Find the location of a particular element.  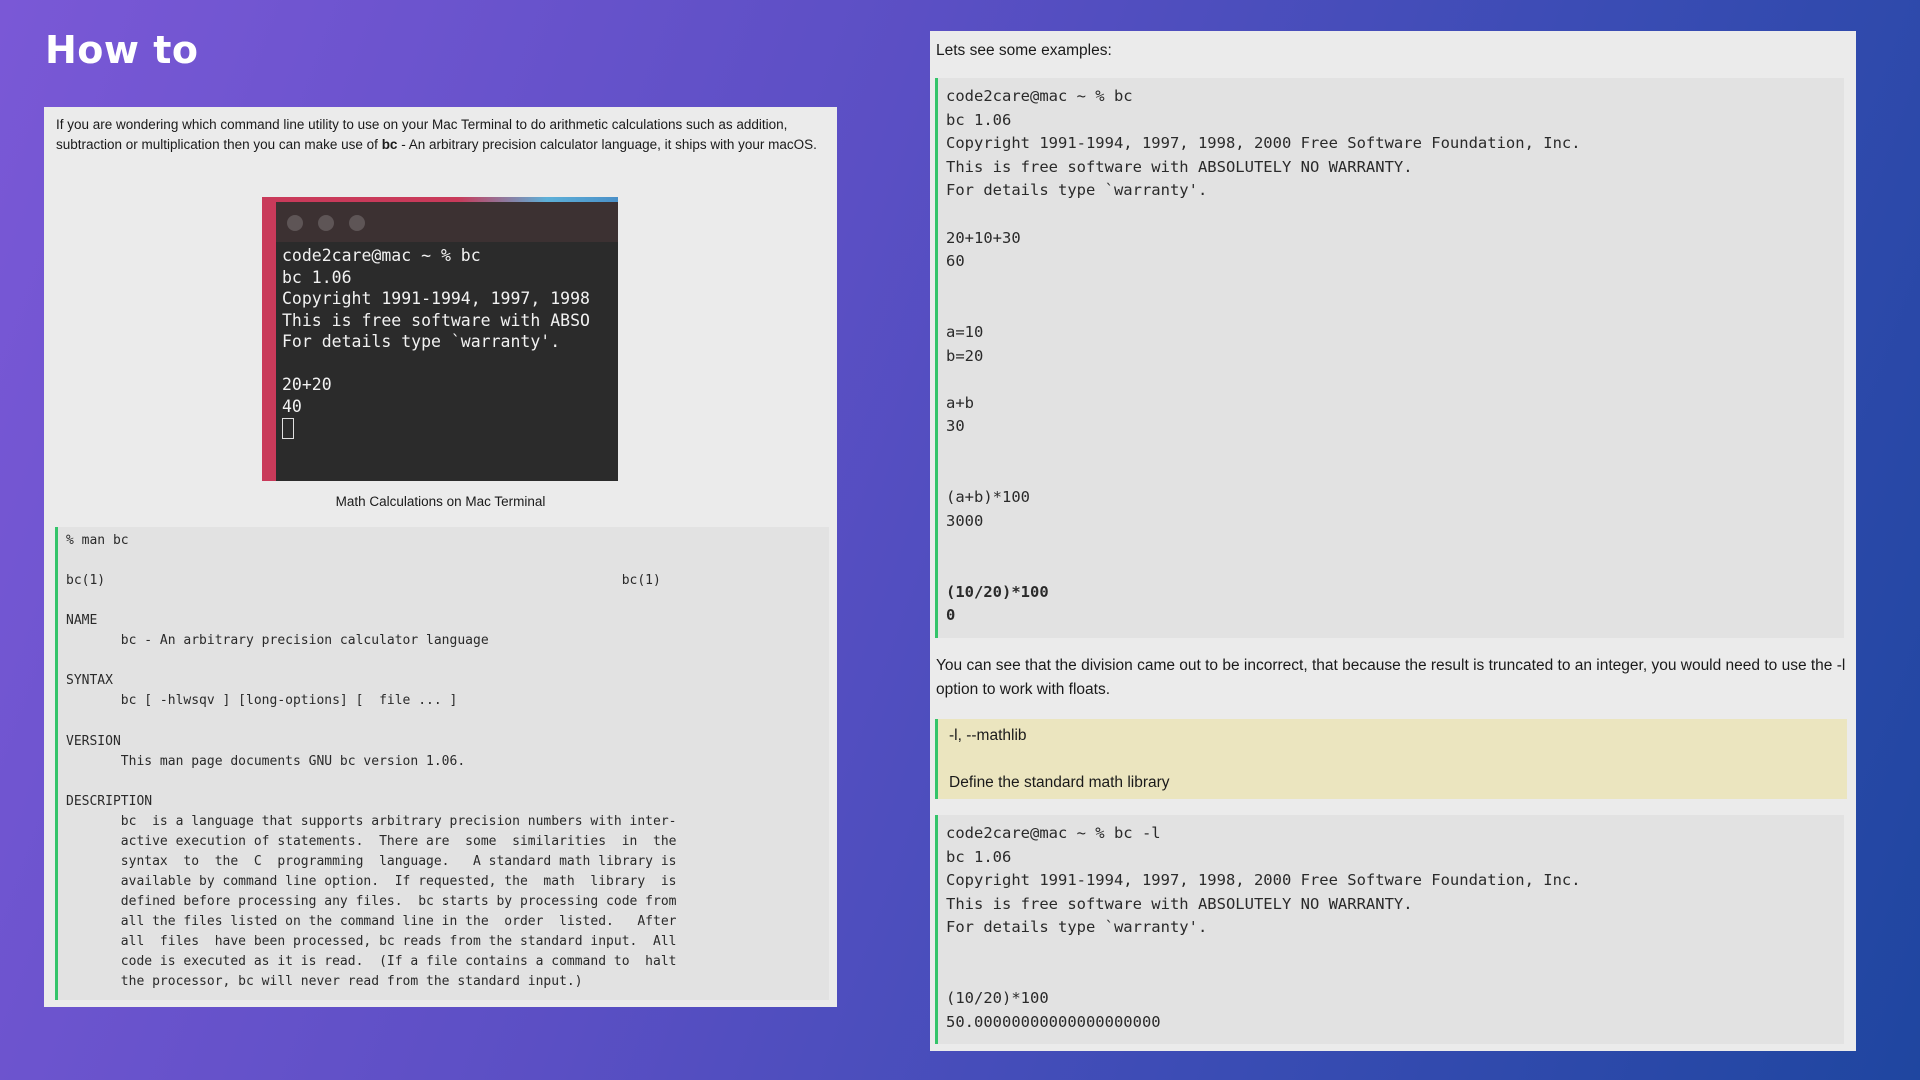

code-line: 30 is located at coordinates (955, 426).